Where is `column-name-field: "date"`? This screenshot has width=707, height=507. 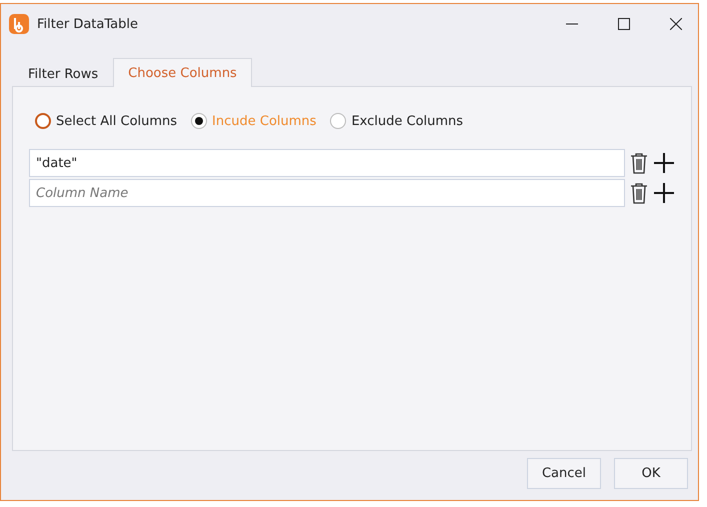
column-name-field: "date" is located at coordinates (327, 163).